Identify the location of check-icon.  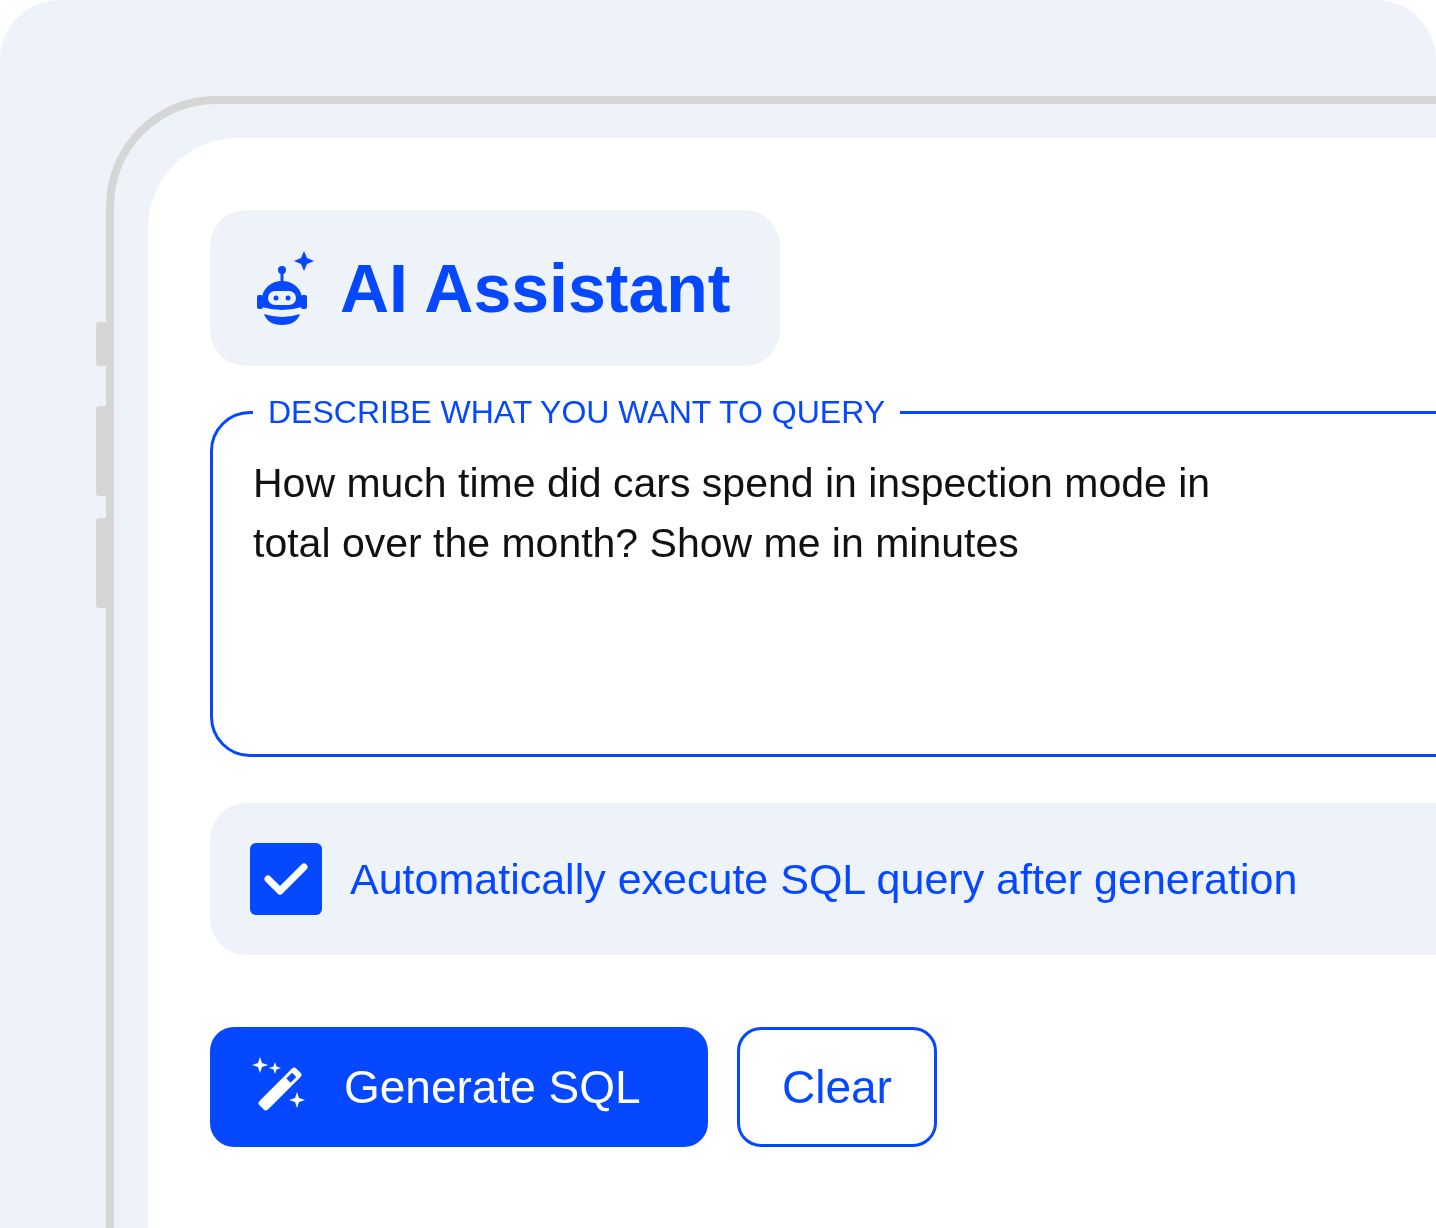
(286, 879).